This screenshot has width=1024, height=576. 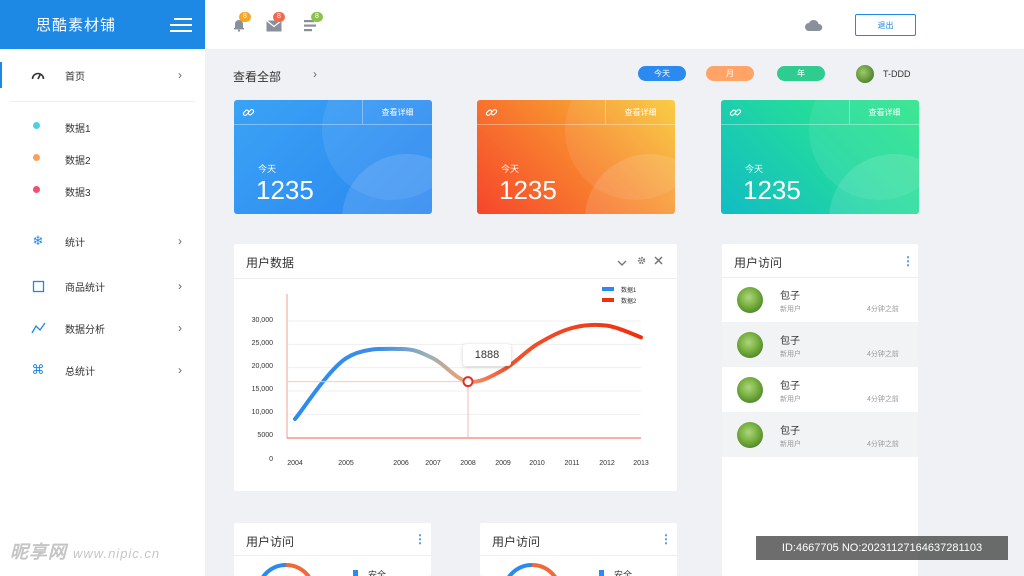 I want to click on x-tick-label: 2005, so click(x=346, y=463).